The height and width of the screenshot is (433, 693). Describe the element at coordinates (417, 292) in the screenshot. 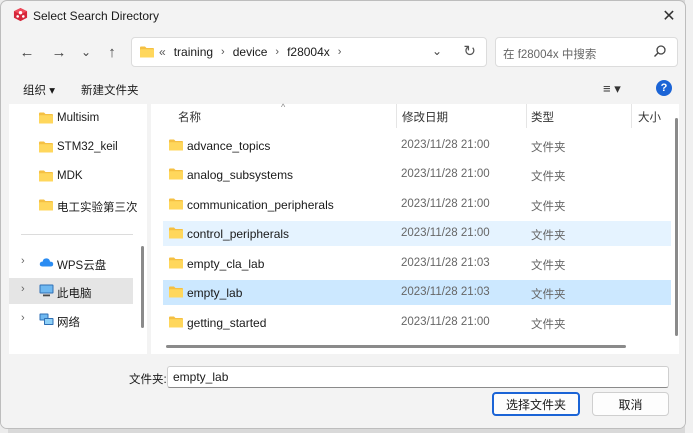

I see `file-row: empty_lab 2023/11/28 21:03 文件夹` at that location.